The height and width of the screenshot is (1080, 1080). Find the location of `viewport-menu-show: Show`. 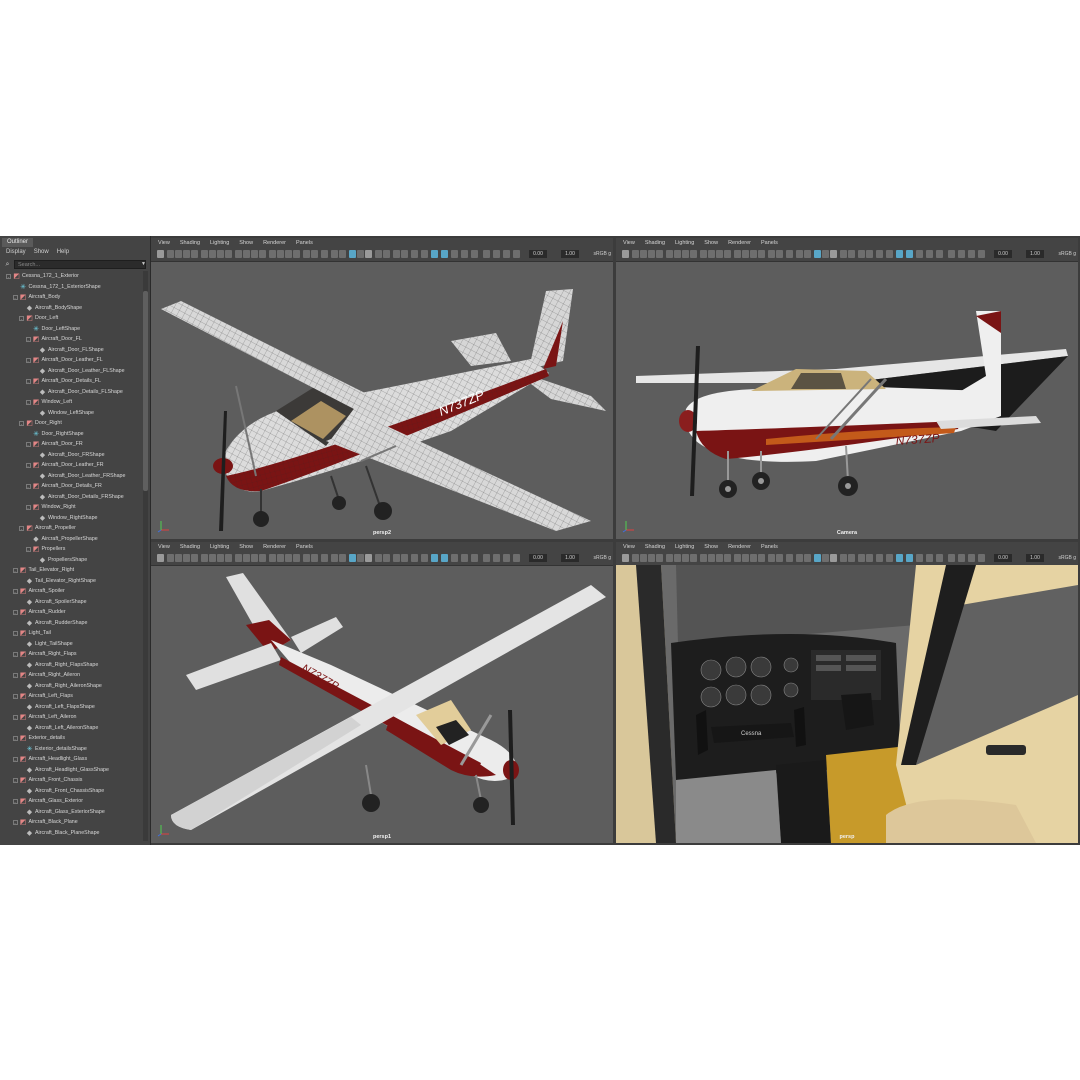

viewport-menu-show: Show is located at coordinates (246, 243).